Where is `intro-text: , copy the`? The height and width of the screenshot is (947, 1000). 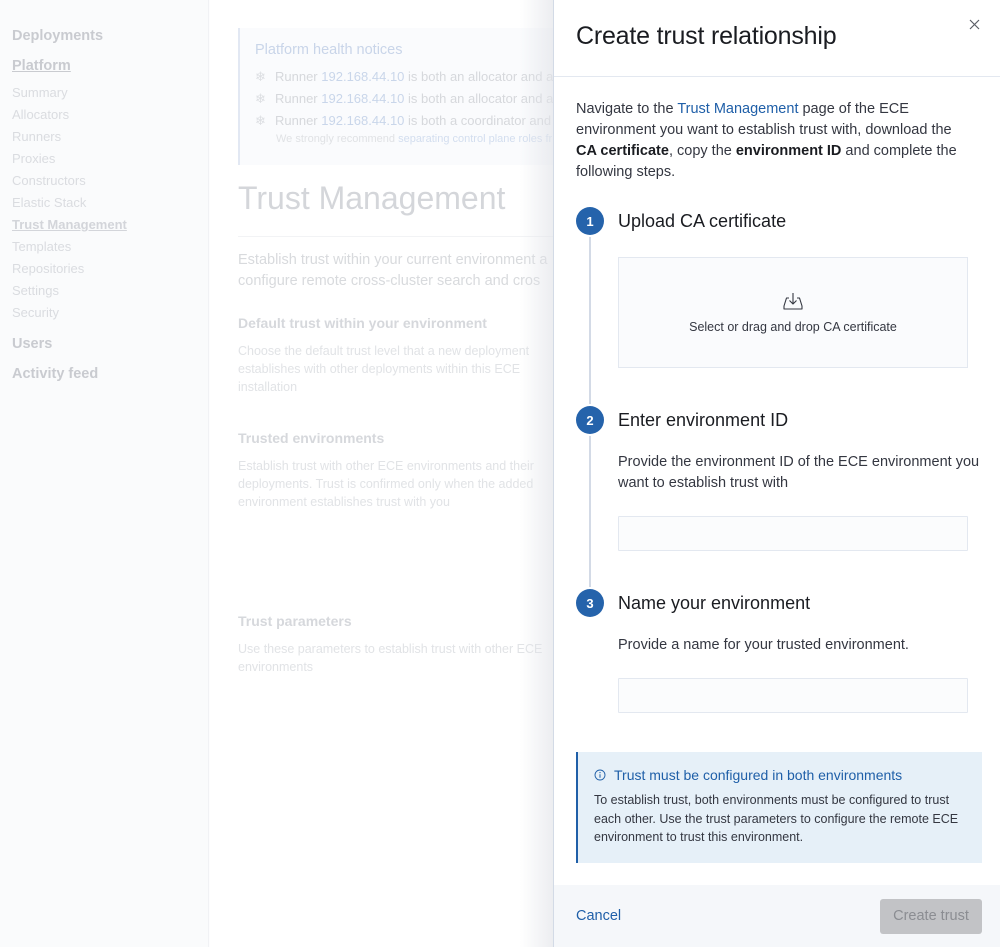
intro-text: , copy the is located at coordinates (702, 151).